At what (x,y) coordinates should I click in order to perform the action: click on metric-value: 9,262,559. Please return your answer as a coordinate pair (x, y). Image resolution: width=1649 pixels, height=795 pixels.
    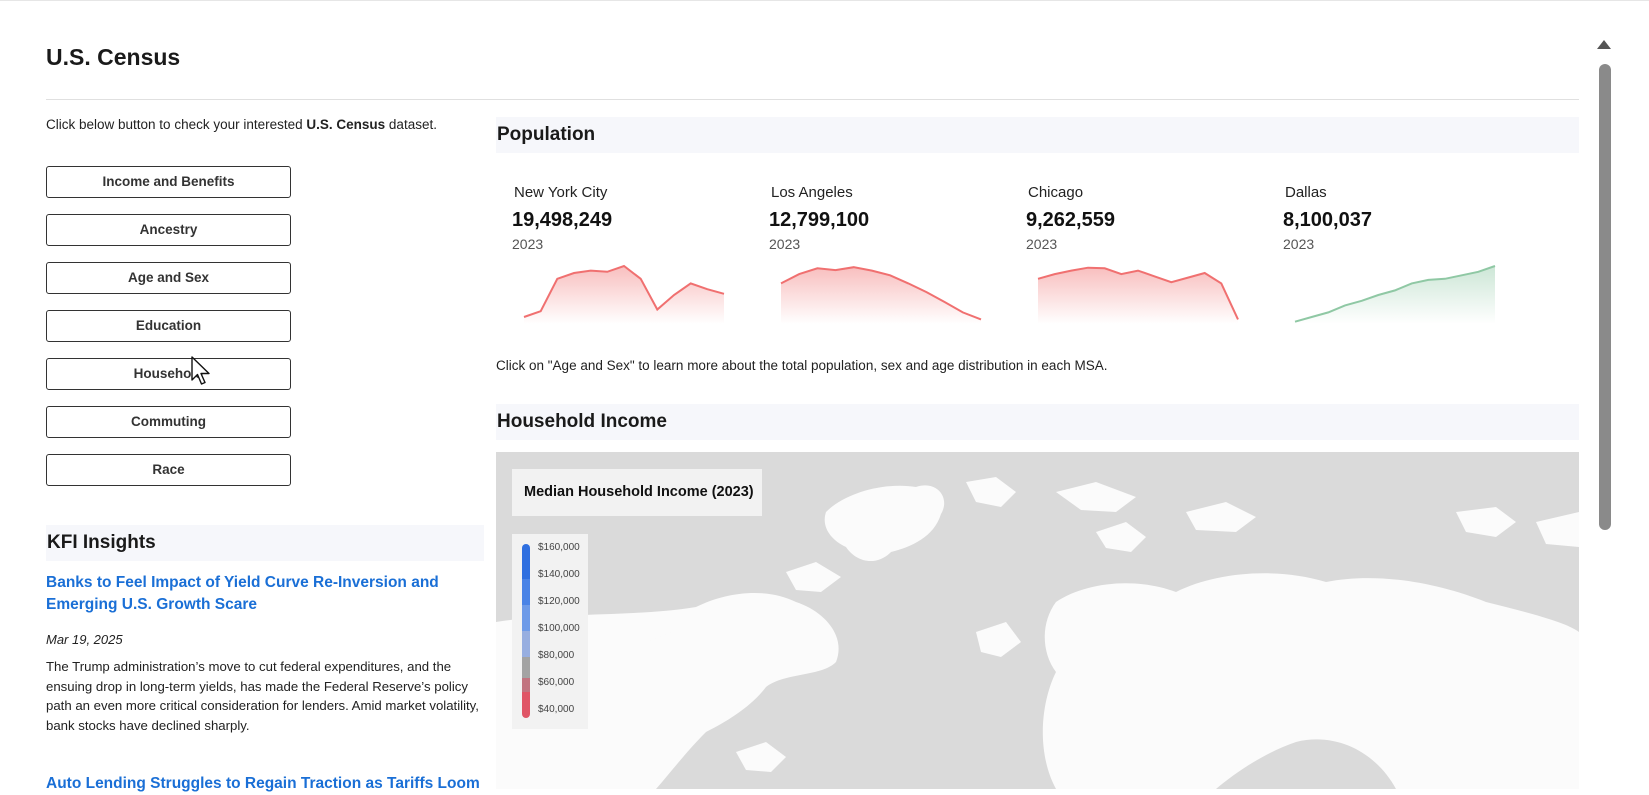
    Looking at the image, I should click on (1070, 220).